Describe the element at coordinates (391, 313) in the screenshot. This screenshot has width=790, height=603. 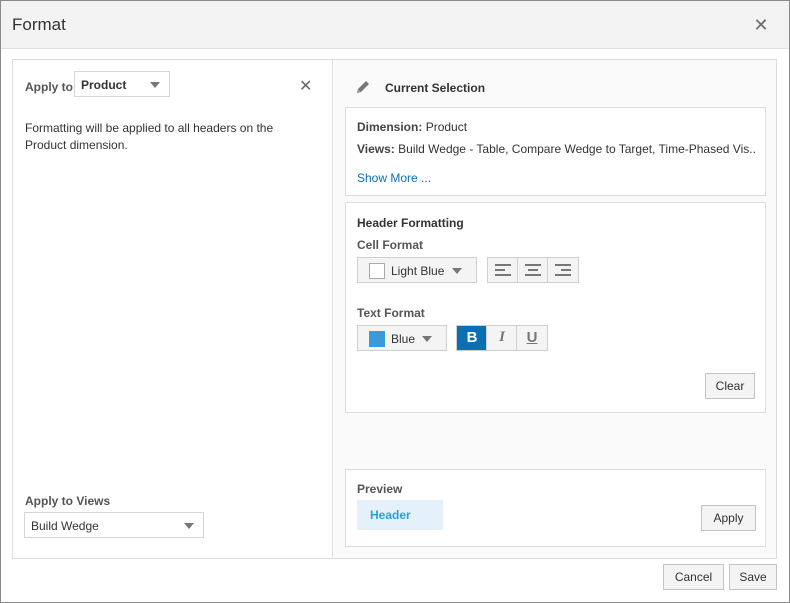
I see `text-format-label: Text Format` at that location.